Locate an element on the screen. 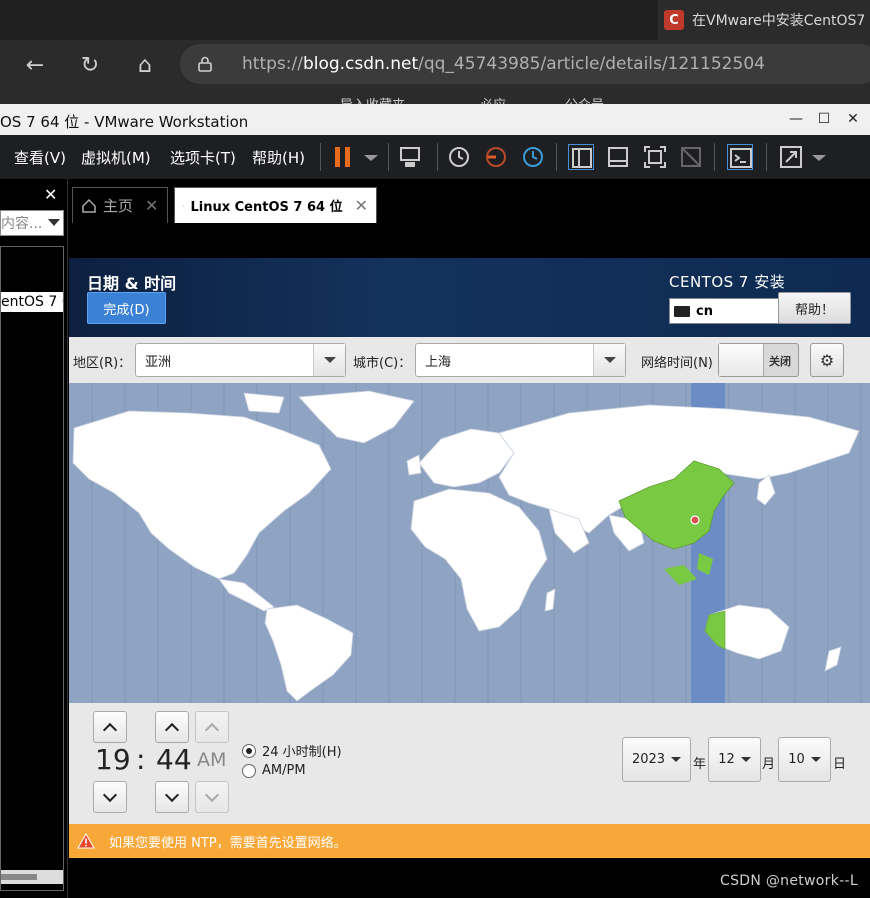 The image size is (870, 898). tab-home-label: 主页 is located at coordinates (118, 206).